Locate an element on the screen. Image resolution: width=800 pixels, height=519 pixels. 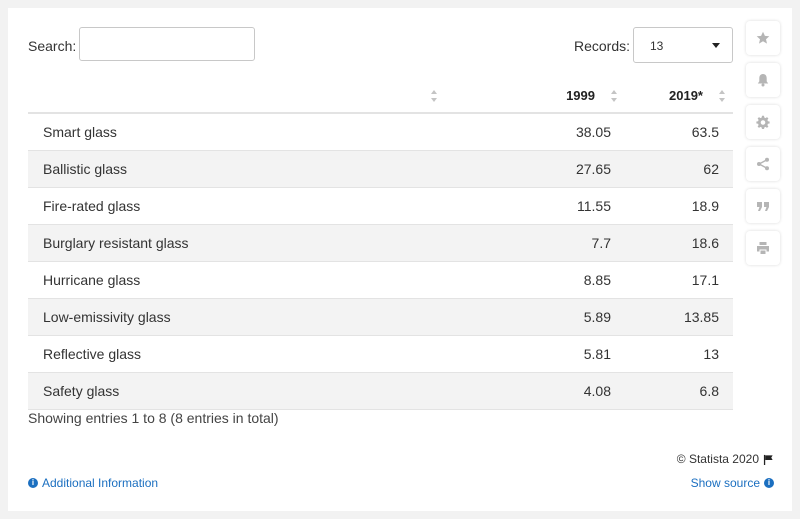
row-name: Safety glass is located at coordinates (236, 391).